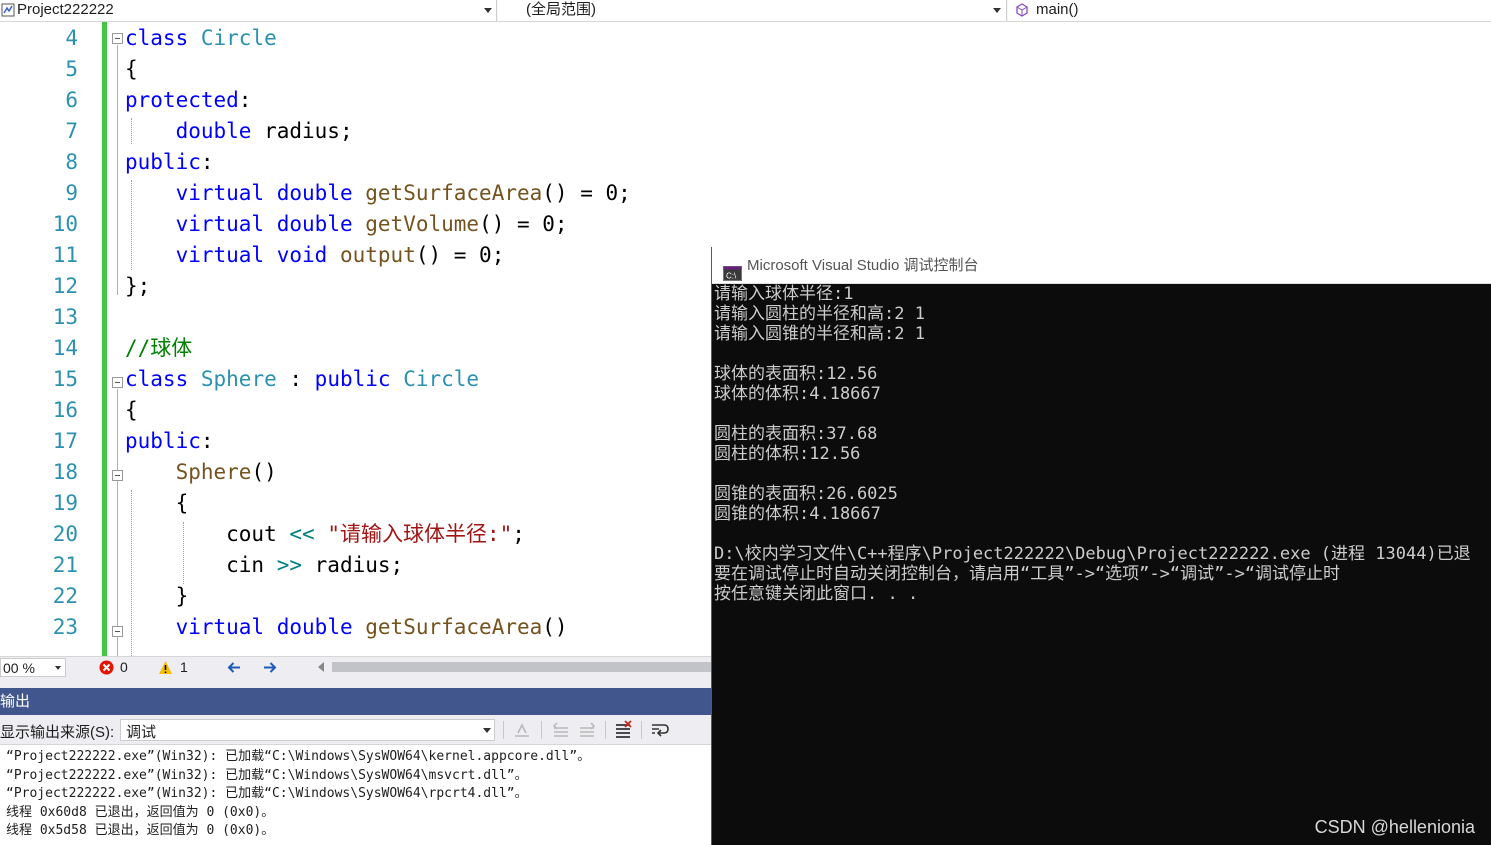  I want to click on find-message-icon, so click(522, 730).